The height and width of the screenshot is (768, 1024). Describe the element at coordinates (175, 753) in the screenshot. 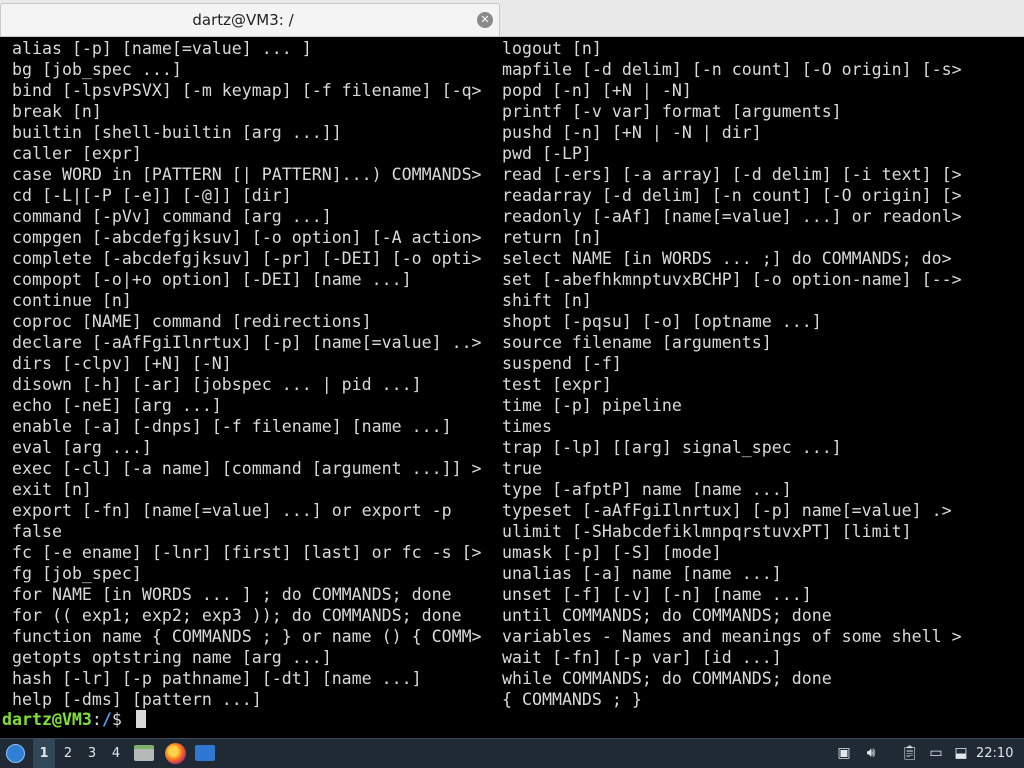

I see `firefox-icon` at that location.